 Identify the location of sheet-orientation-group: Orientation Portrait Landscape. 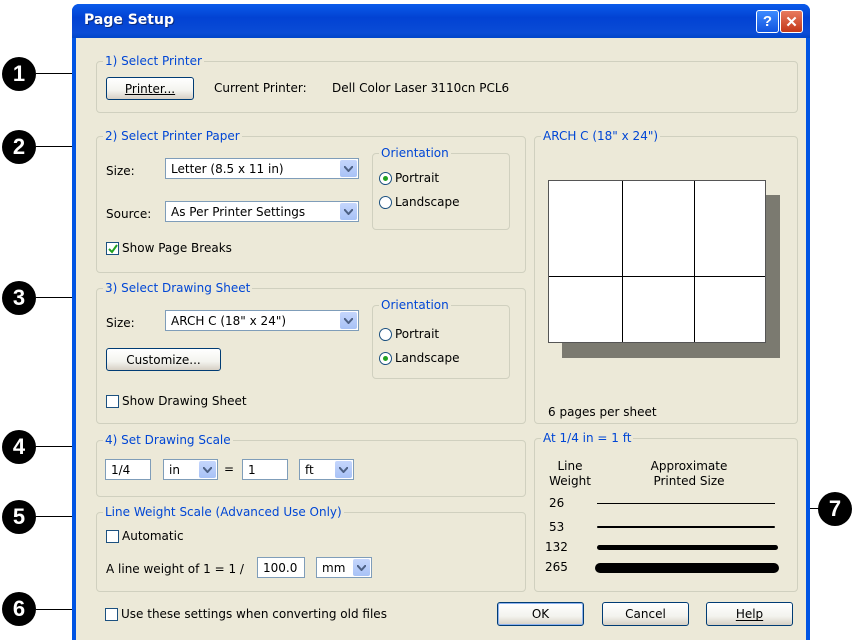
(441, 338).